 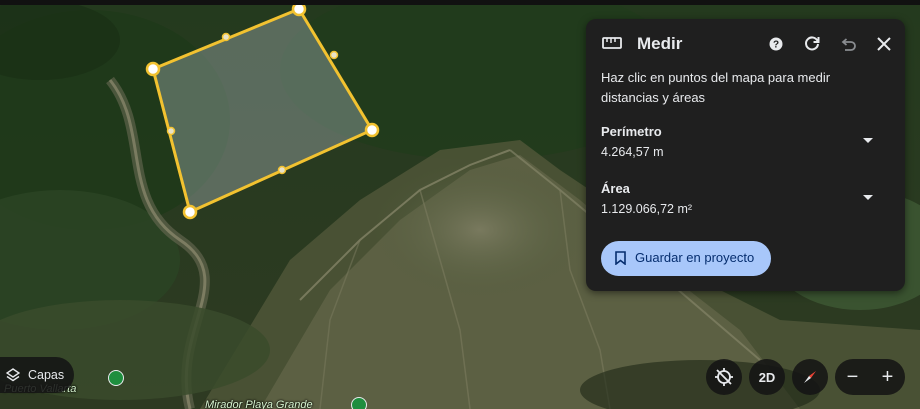 I want to click on ruler-icon, so click(x=612, y=43).